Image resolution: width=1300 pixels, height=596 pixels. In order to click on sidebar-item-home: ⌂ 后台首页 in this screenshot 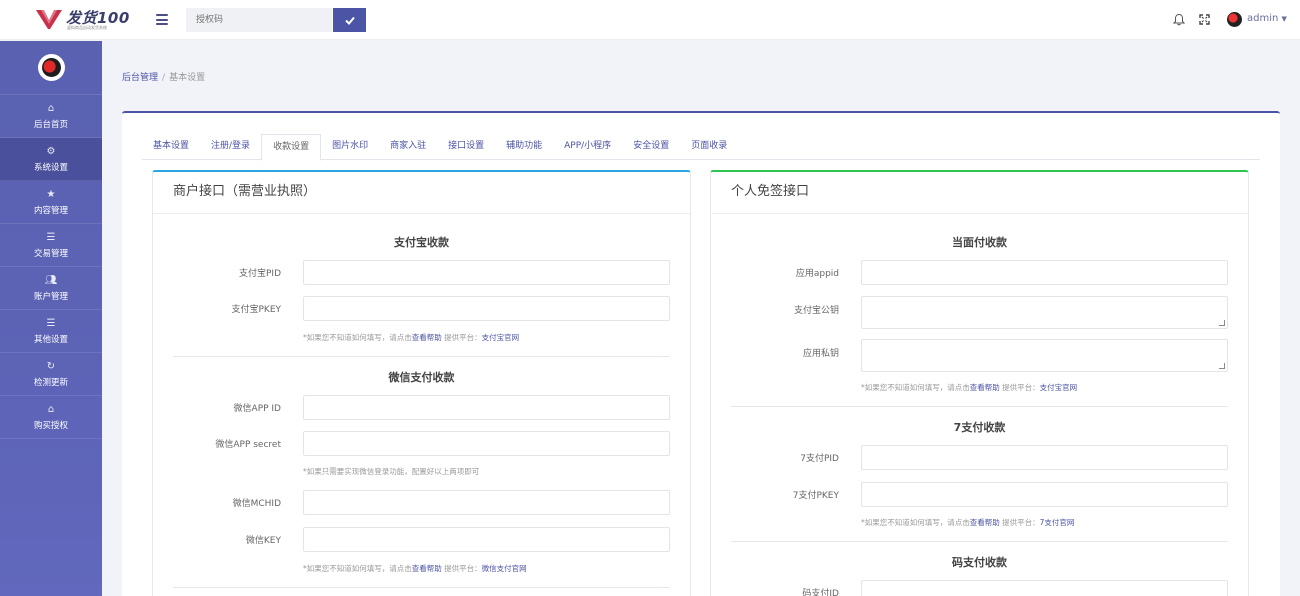, I will do `click(51, 116)`.